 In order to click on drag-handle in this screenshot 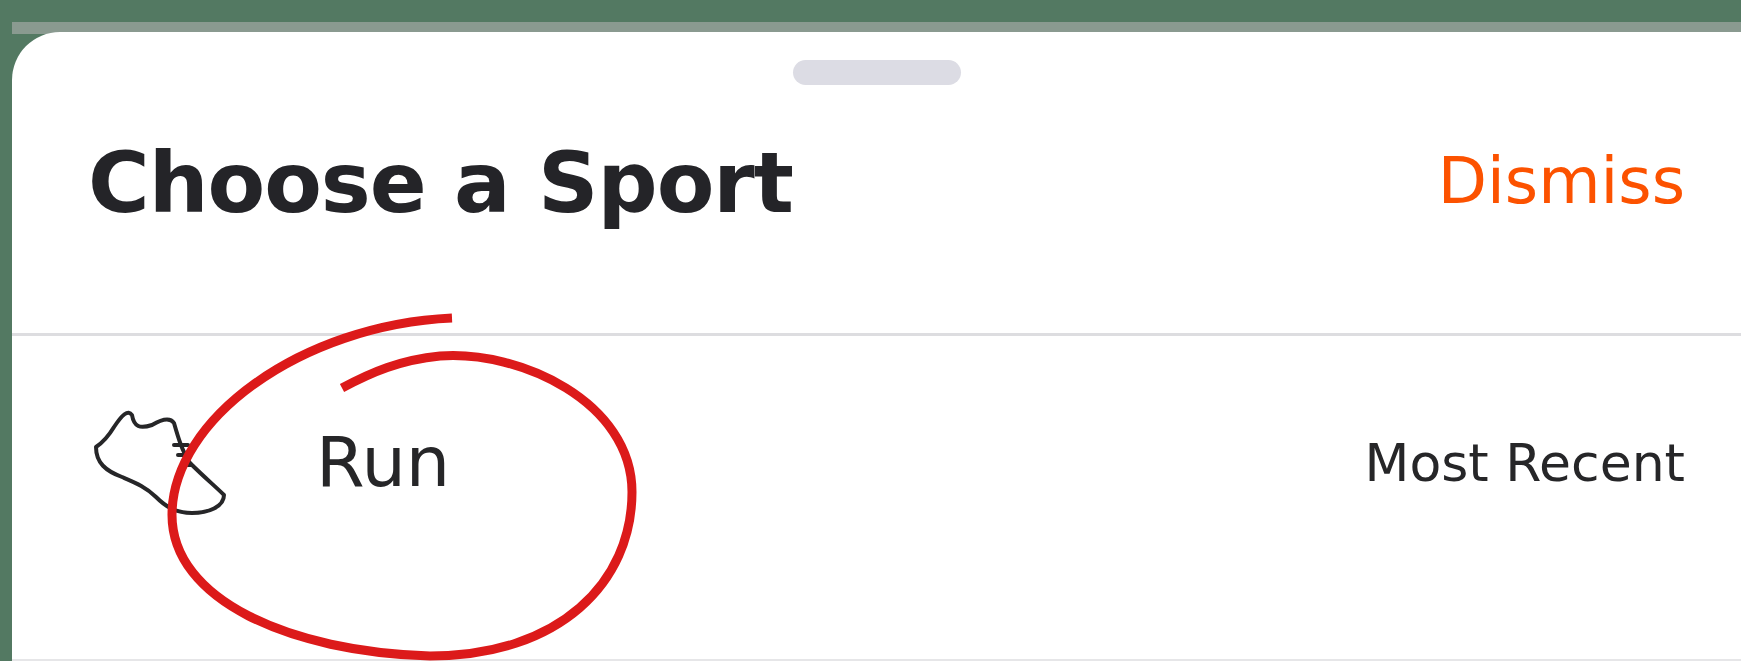, I will do `click(876, 72)`.